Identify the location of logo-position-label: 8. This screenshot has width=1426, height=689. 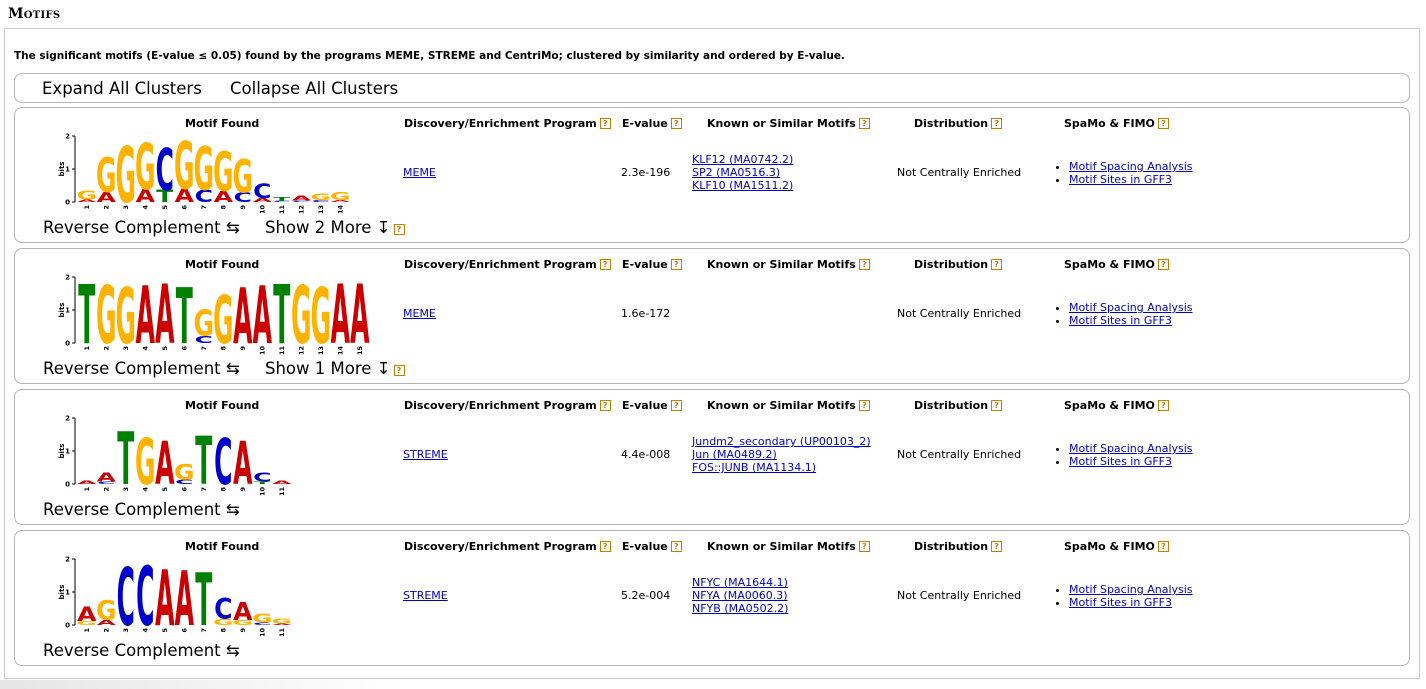
(223, 489).